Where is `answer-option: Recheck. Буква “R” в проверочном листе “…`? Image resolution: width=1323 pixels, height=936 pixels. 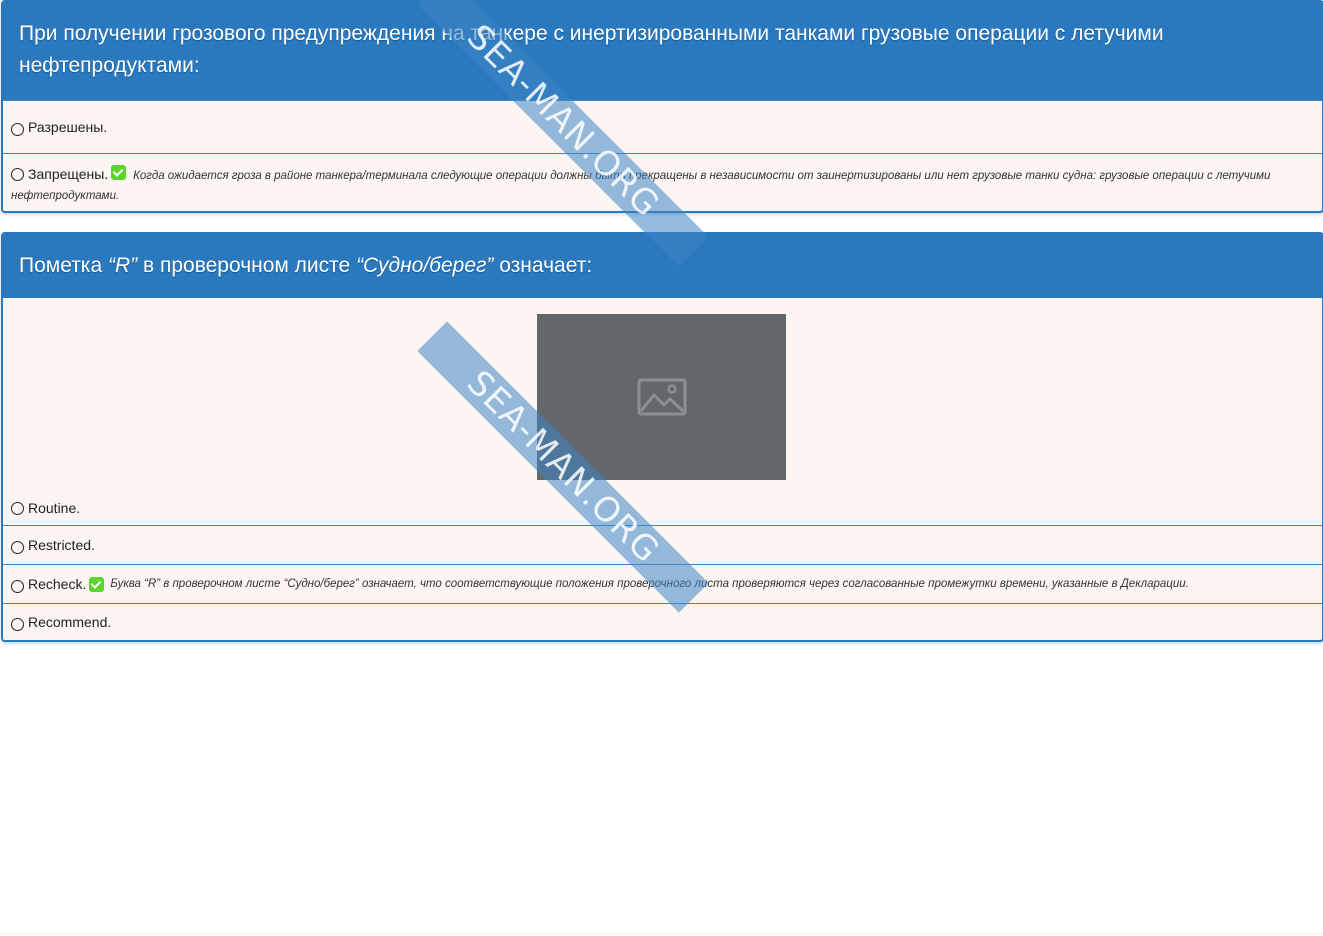 answer-option: Recheck. Буква “R” в проверочном листе “… is located at coordinates (662, 583).